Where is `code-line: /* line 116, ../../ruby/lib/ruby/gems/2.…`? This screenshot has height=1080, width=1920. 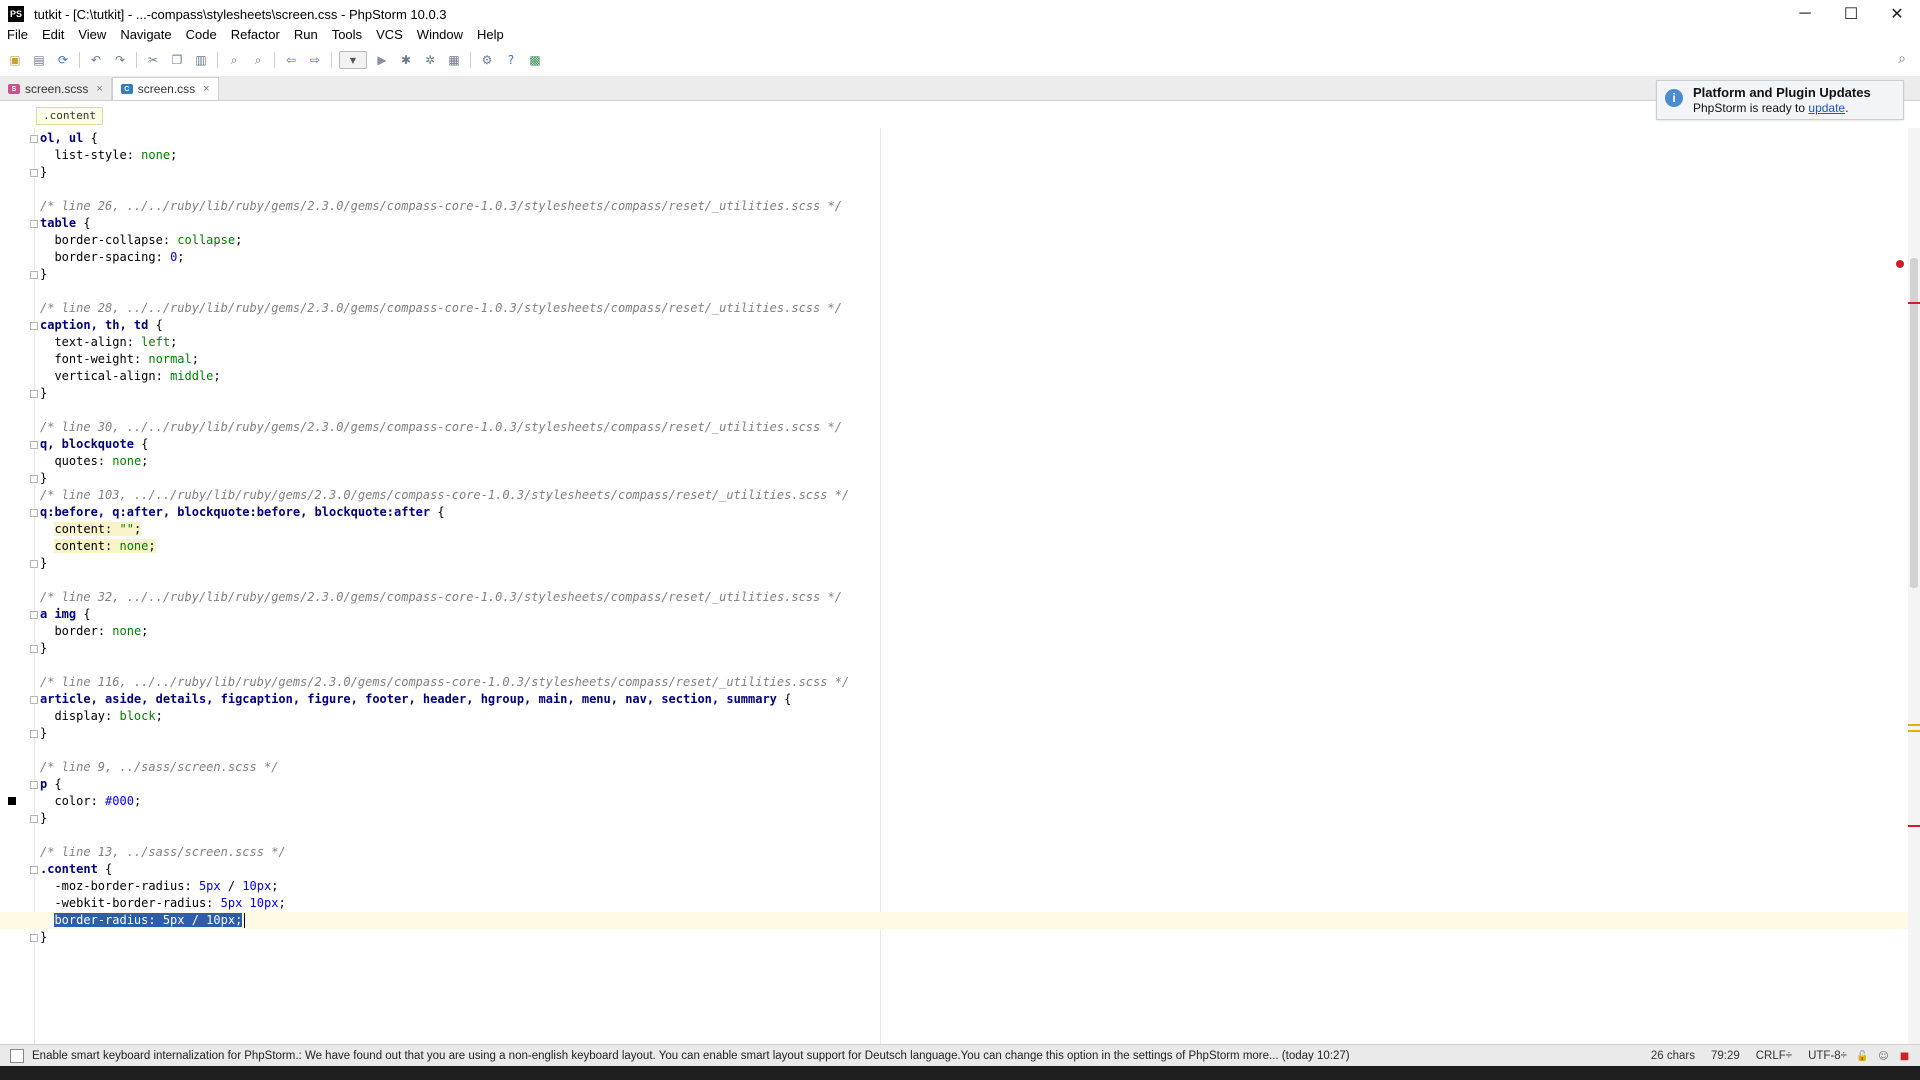 code-line: /* line 116, ../../ruby/lib/ruby/gems/2.… is located at coordinates (974, 682).